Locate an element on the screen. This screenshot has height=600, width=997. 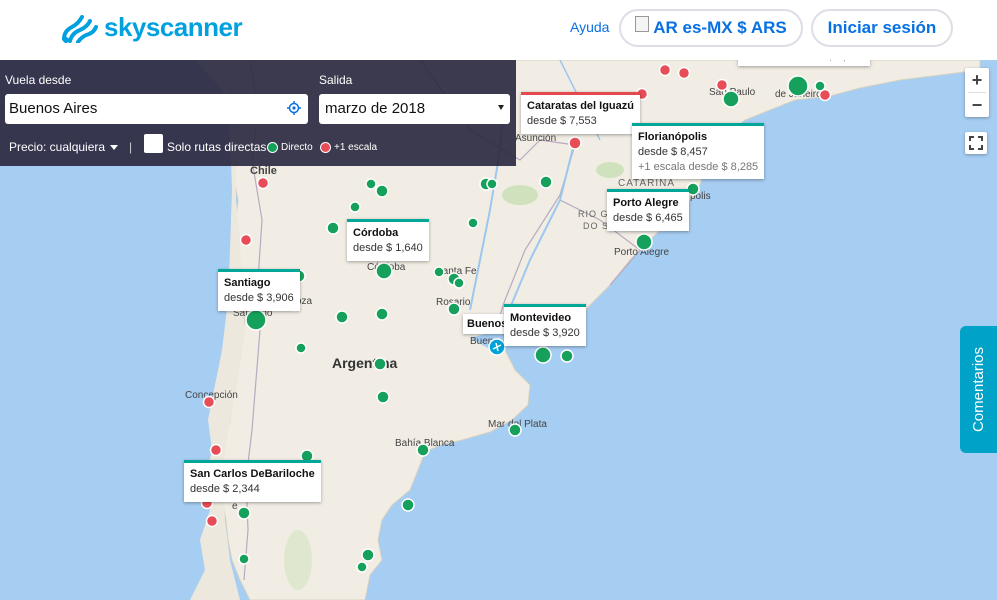
legend-stop-label: +1 escala is located at coordinates (356, 147).